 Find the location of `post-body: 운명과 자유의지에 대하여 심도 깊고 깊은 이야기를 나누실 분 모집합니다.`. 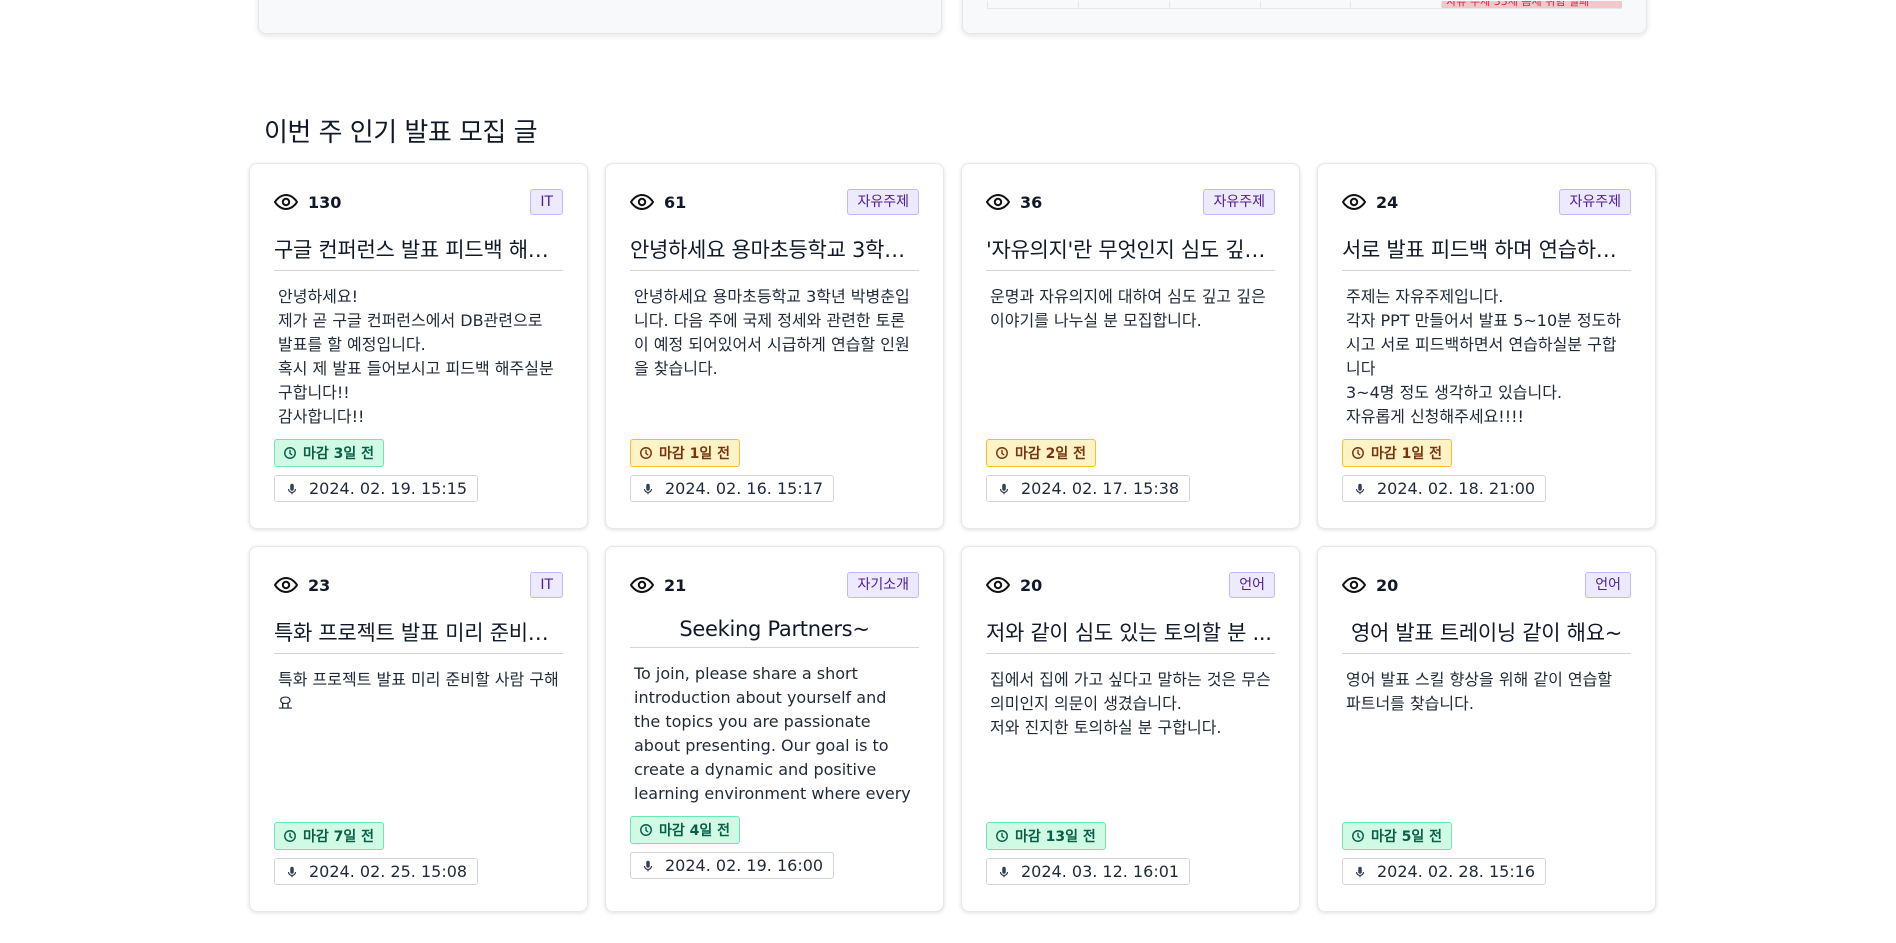

post-body: 운명과 자유의지에 대하여 심도 깊고 깊은 이야기를 나누실 분 모집합니다. is located at coordinates (1128, 308).